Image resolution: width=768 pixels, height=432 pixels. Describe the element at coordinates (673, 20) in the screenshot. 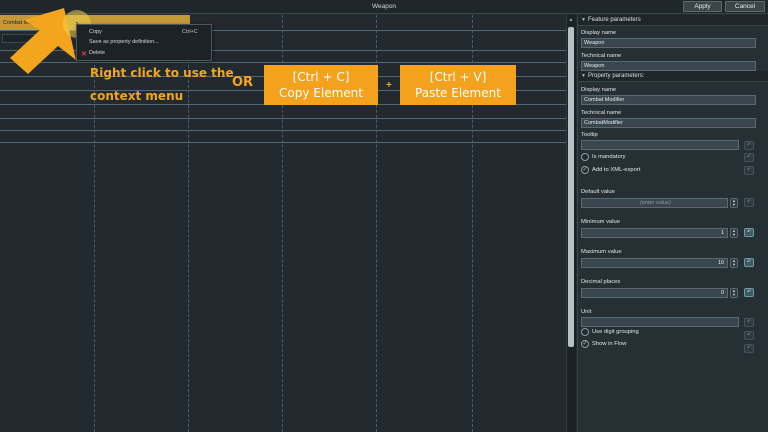

I see `feature-parameters-section: ▼ Feature parameters` at that location.